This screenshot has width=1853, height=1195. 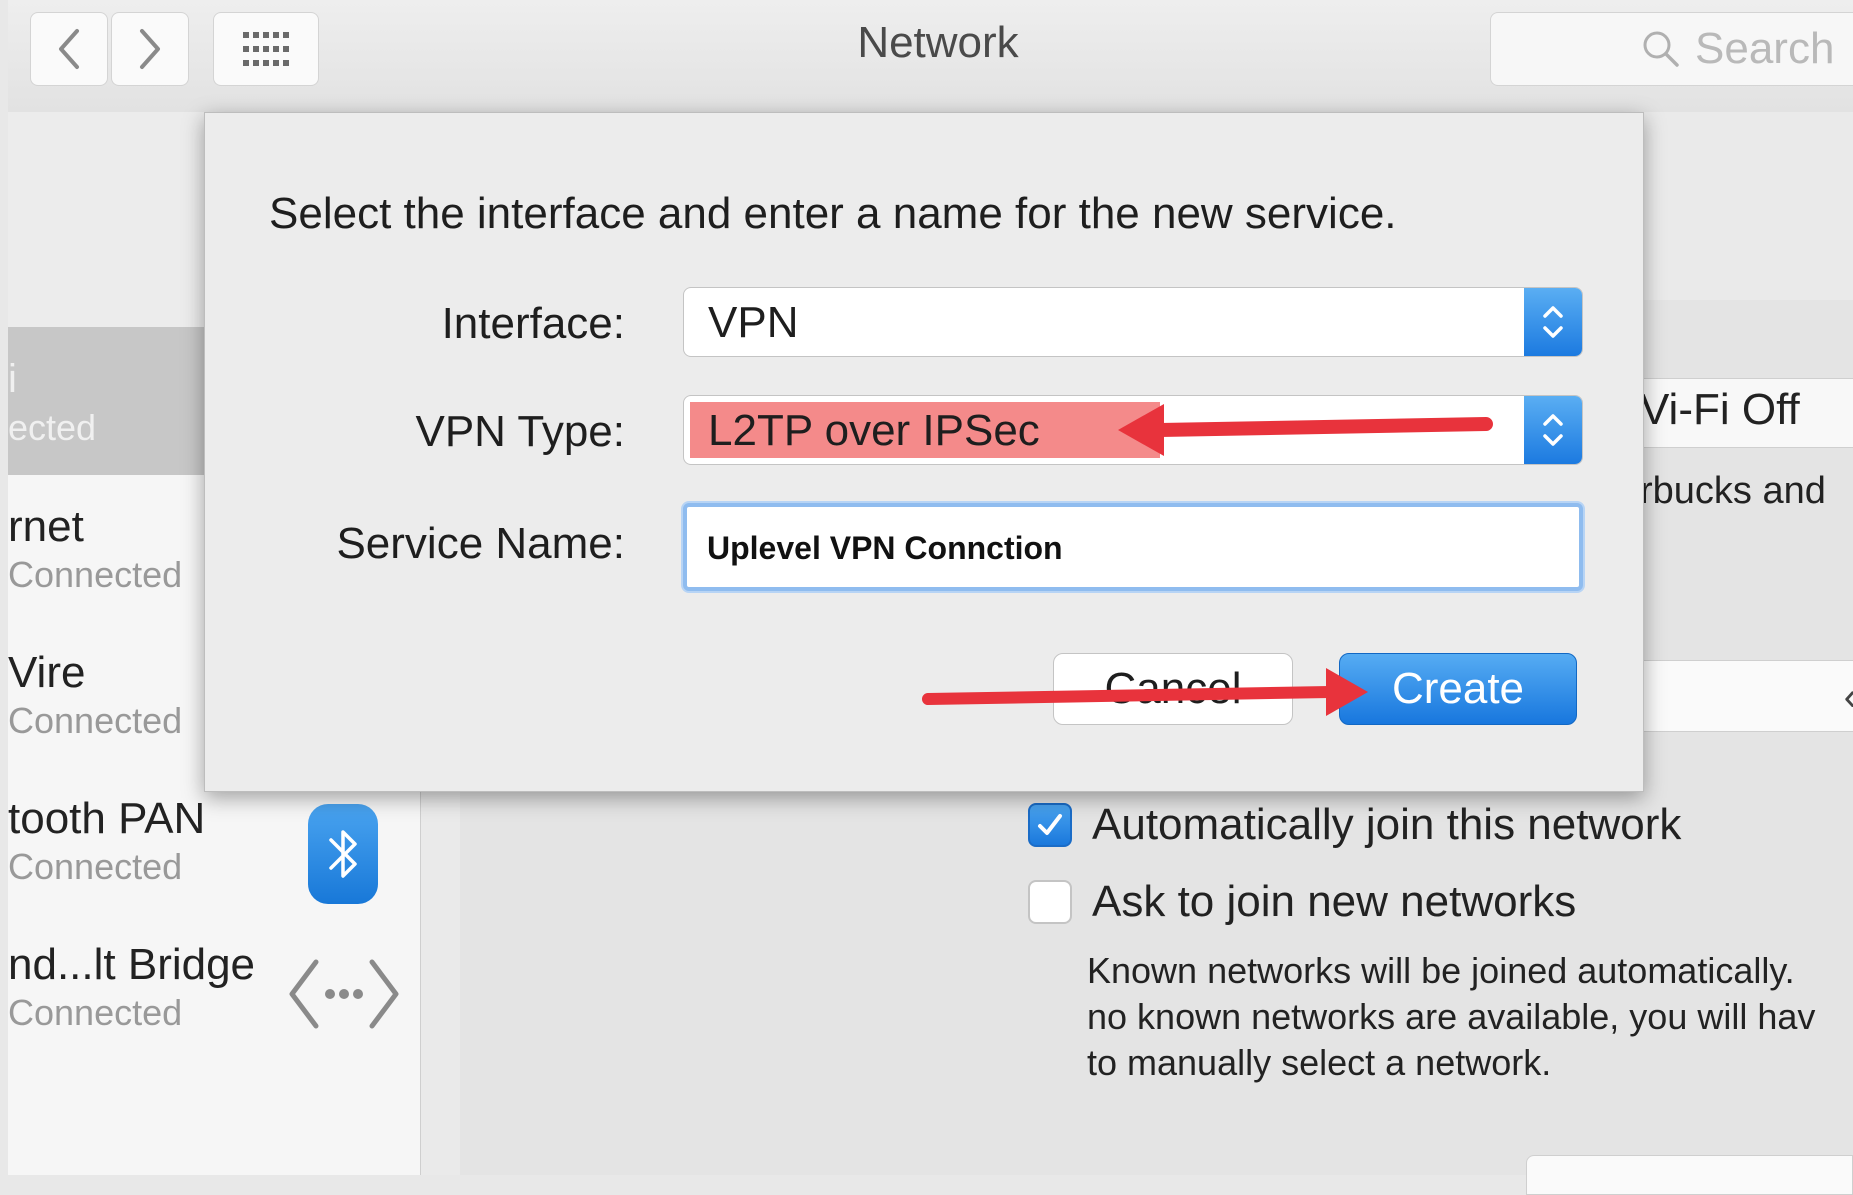 I want to click on ask-join-row: Ask to join new networks, so click(x=1302, y=902).